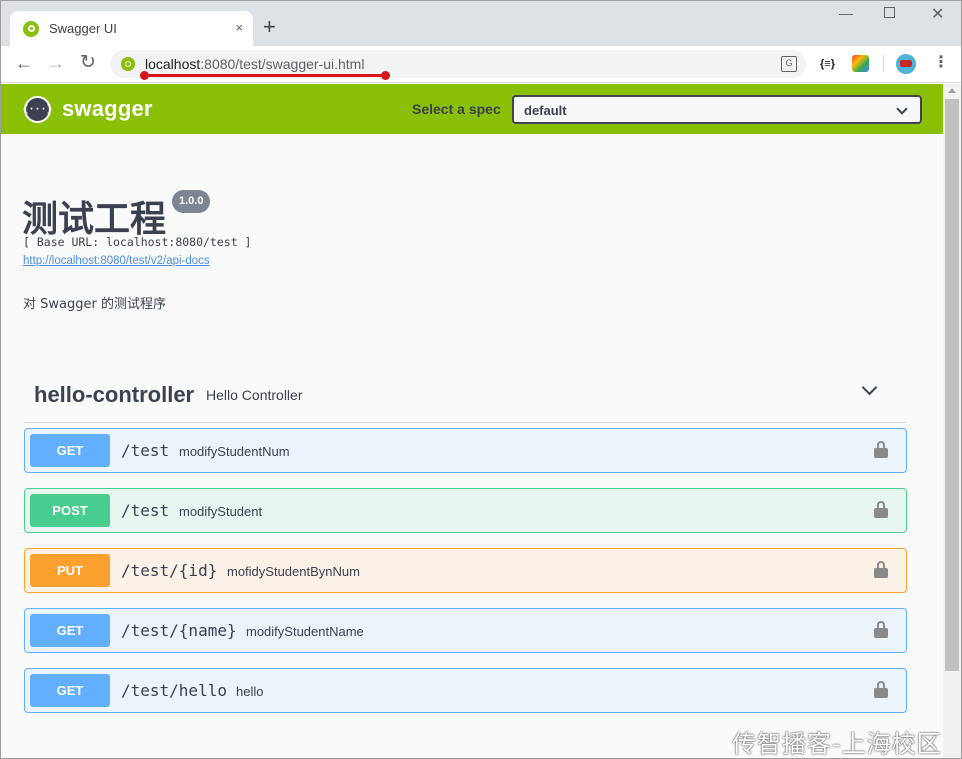 Image resolution: width=962 pixels, height=759 pixels. What do you see at coordinates (465, 510) in the screenshot?
I see `operation-post-test: POST /test modifyStudent` at bounding box center [465, 510].